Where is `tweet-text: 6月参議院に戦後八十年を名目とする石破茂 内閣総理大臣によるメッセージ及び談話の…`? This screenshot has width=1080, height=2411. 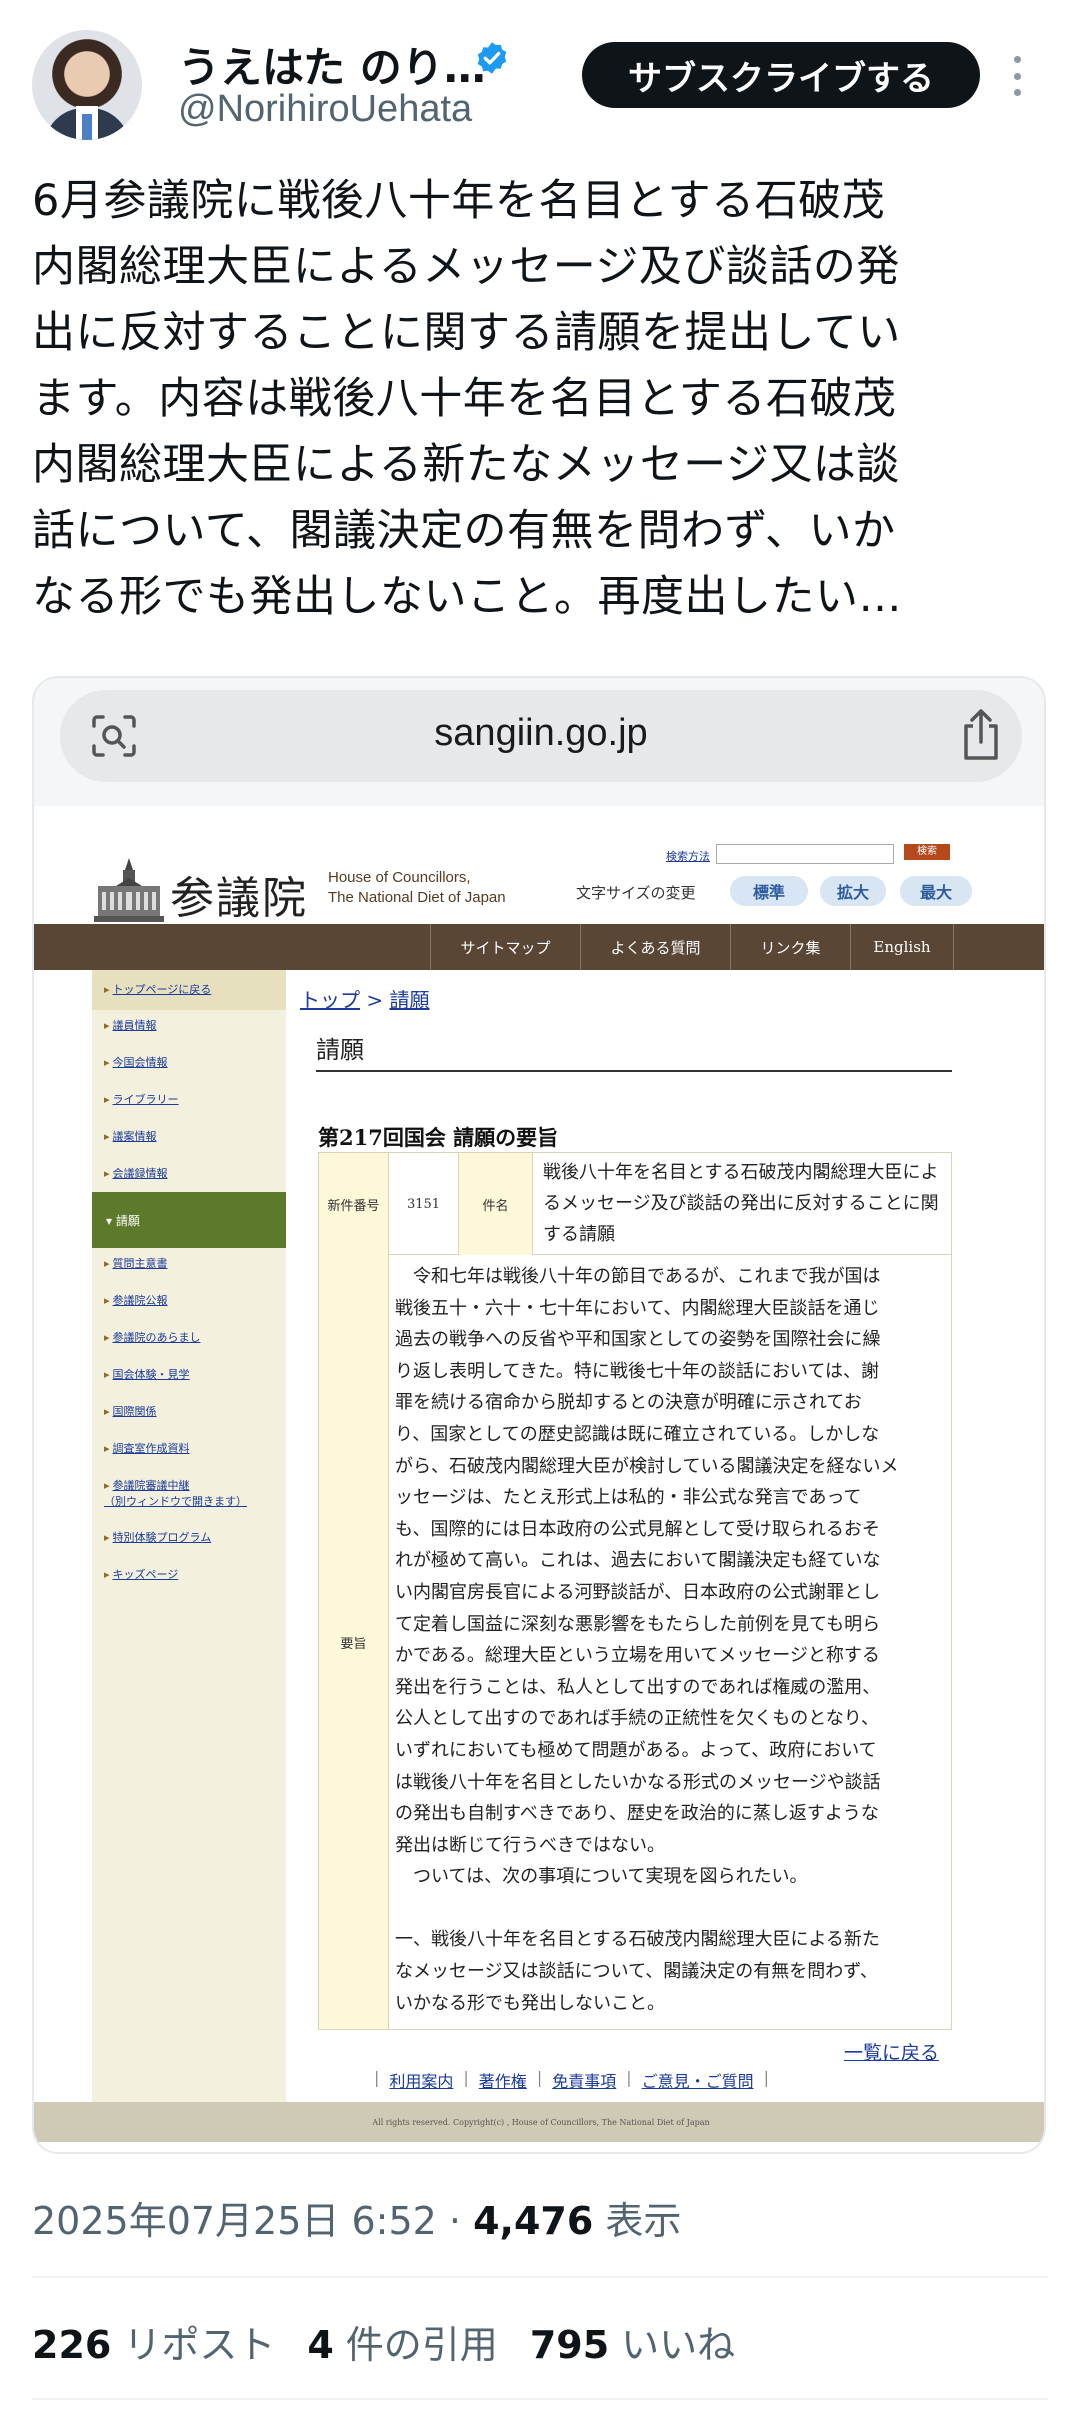
tweet-text: 6月参議院に戦後八十年を名目とする石破茂 内閣総理大臣によるメッセージ及び談話の… is located at coordinates (467, 399).